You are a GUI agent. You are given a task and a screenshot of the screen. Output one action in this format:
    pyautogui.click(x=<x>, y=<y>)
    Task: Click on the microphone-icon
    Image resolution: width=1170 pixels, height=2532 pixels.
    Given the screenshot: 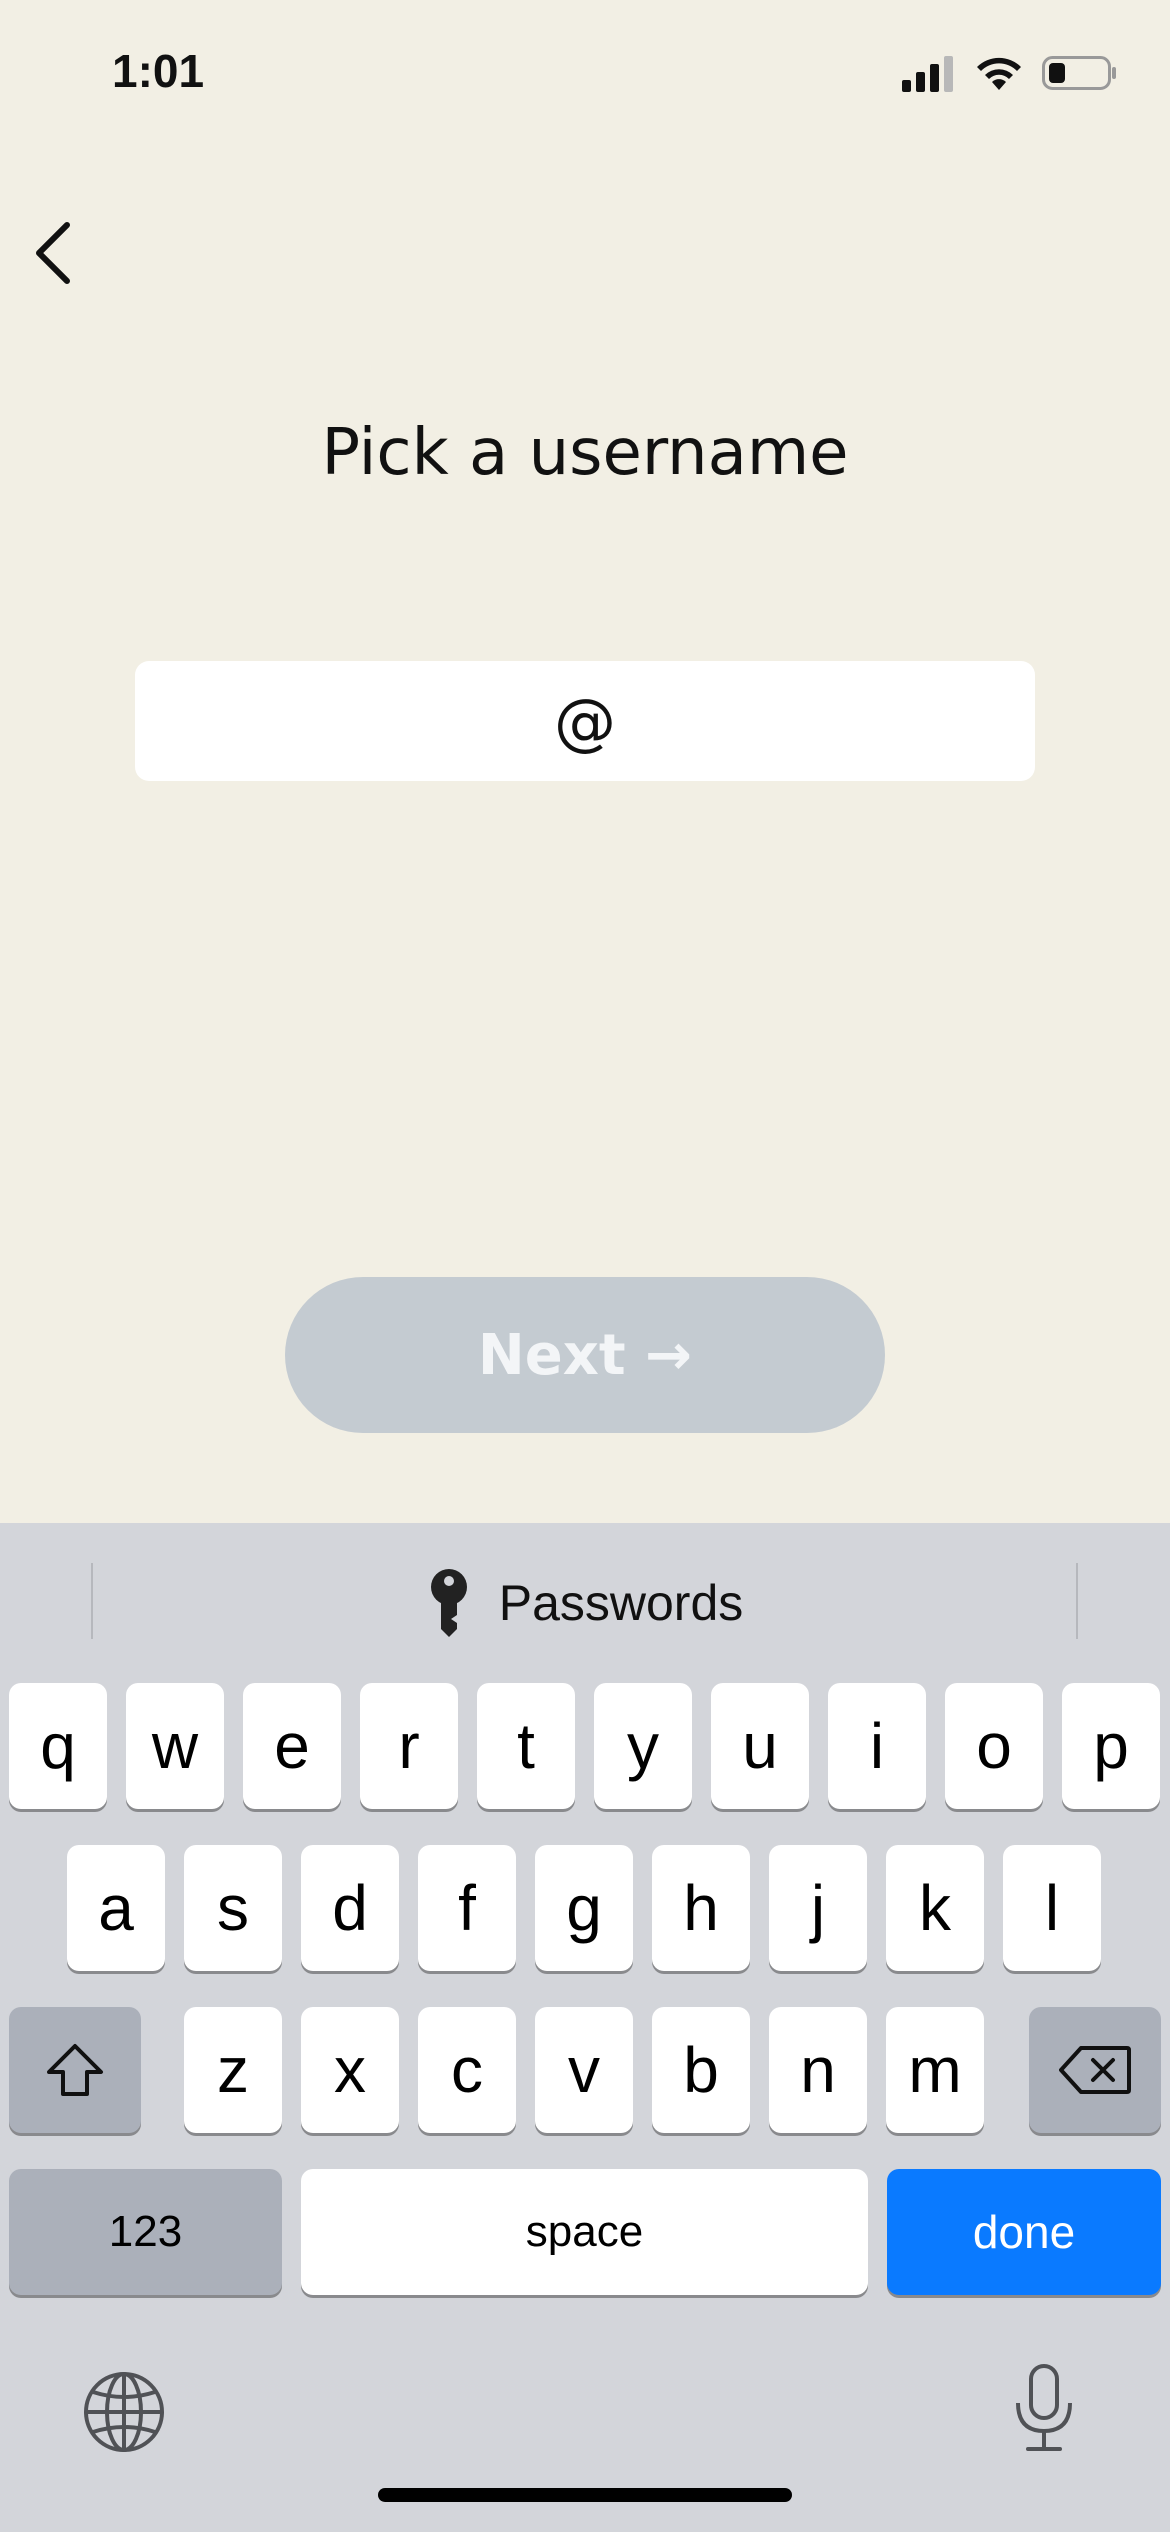 What is the action you would take?
    pyautogui.click(x=1044, y=2407)
    